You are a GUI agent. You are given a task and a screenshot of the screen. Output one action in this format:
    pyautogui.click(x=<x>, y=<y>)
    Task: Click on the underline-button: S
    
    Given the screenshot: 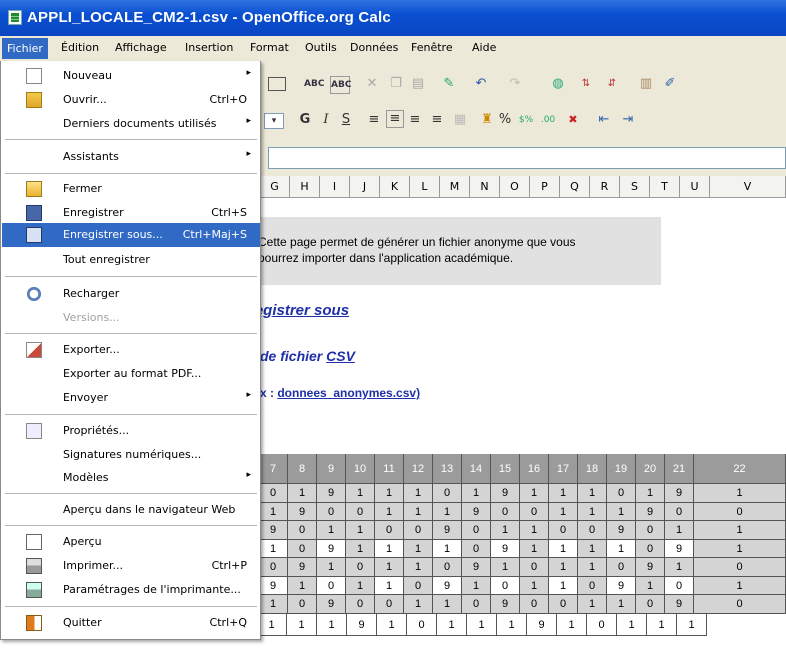 What is the action you would take?
    pyautogui.click(x=346, y=120)
    